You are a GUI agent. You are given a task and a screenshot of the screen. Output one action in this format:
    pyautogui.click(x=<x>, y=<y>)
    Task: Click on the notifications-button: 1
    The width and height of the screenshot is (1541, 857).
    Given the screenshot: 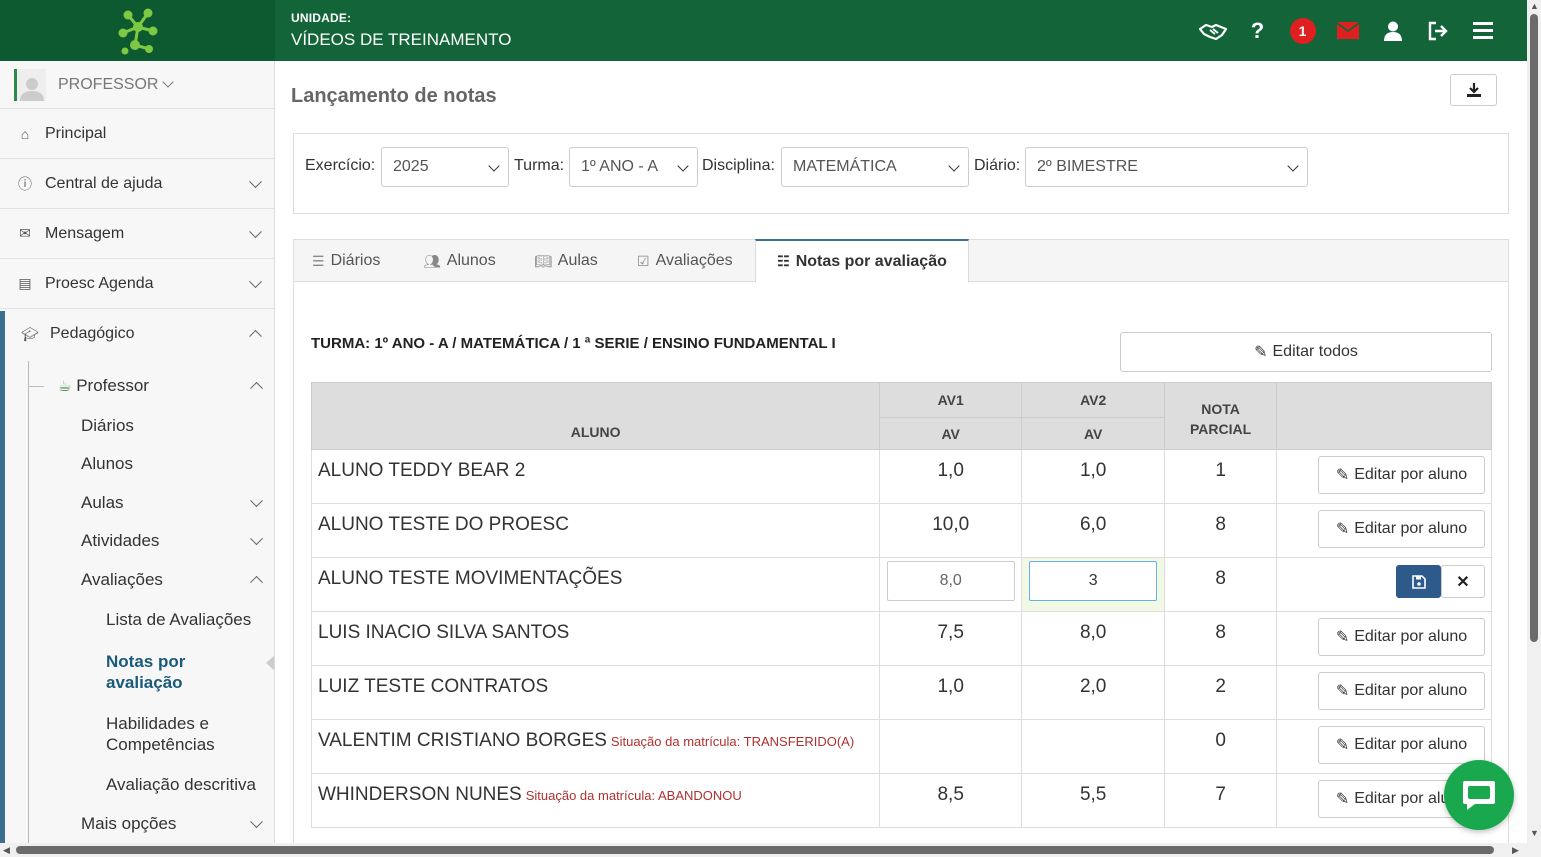 What is the action you would take?
    pyautogui.click(x=1302, y=31)
    